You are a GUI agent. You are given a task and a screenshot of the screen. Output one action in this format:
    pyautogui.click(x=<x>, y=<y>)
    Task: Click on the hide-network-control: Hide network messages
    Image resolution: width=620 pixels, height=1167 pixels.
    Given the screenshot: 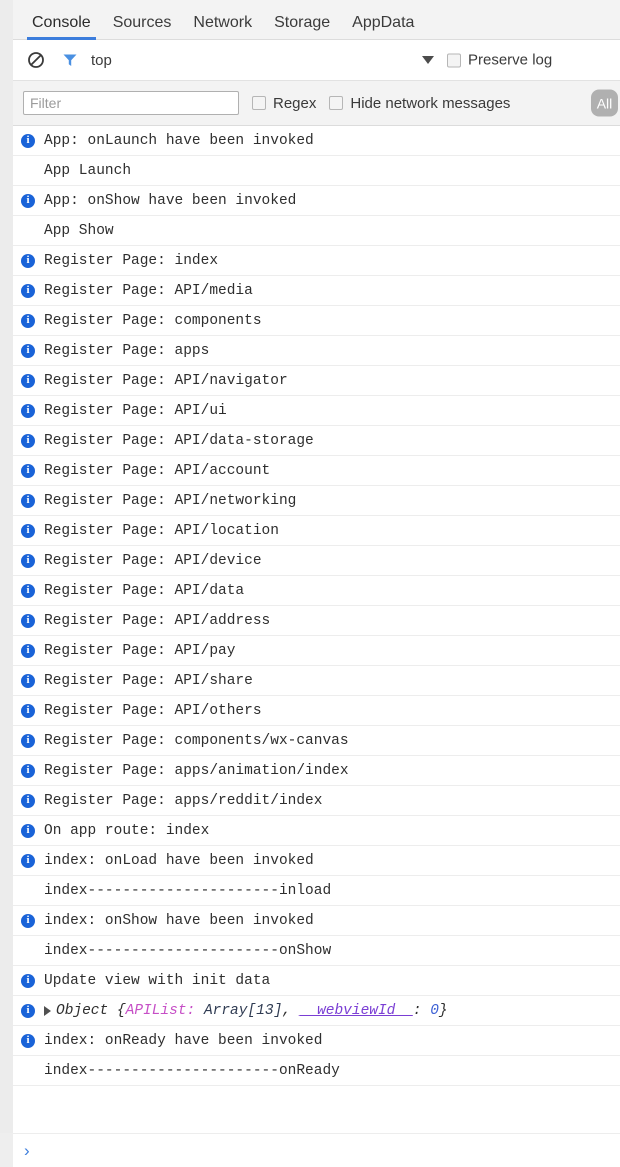 What is the action you would take?
    pyautogui.click(x=419, y=103)
    